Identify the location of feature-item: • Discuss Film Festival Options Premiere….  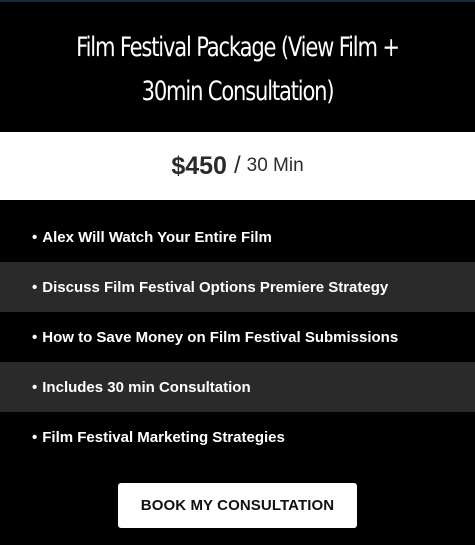
(237, 287).